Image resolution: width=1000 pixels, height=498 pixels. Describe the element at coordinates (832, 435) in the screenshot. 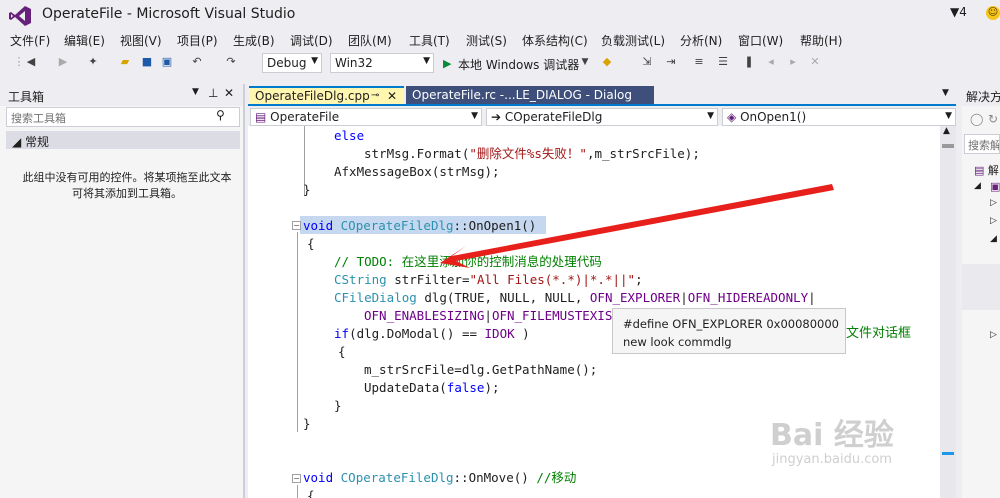

I see `baidu-watermark: Bai 经验` at that location.